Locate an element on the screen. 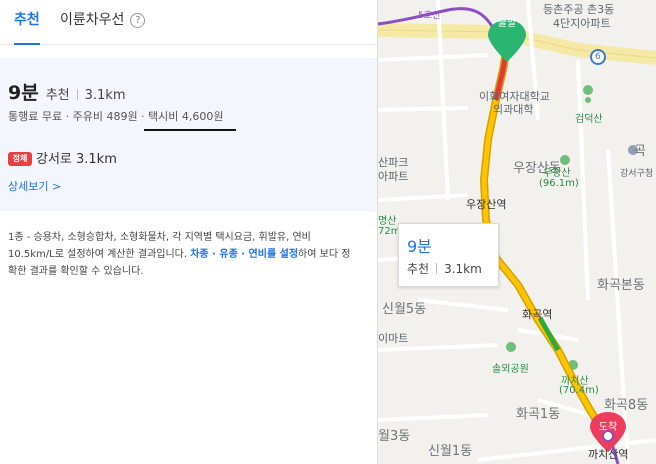  bubble-type: 추천 is located at coordinates (418, 269).